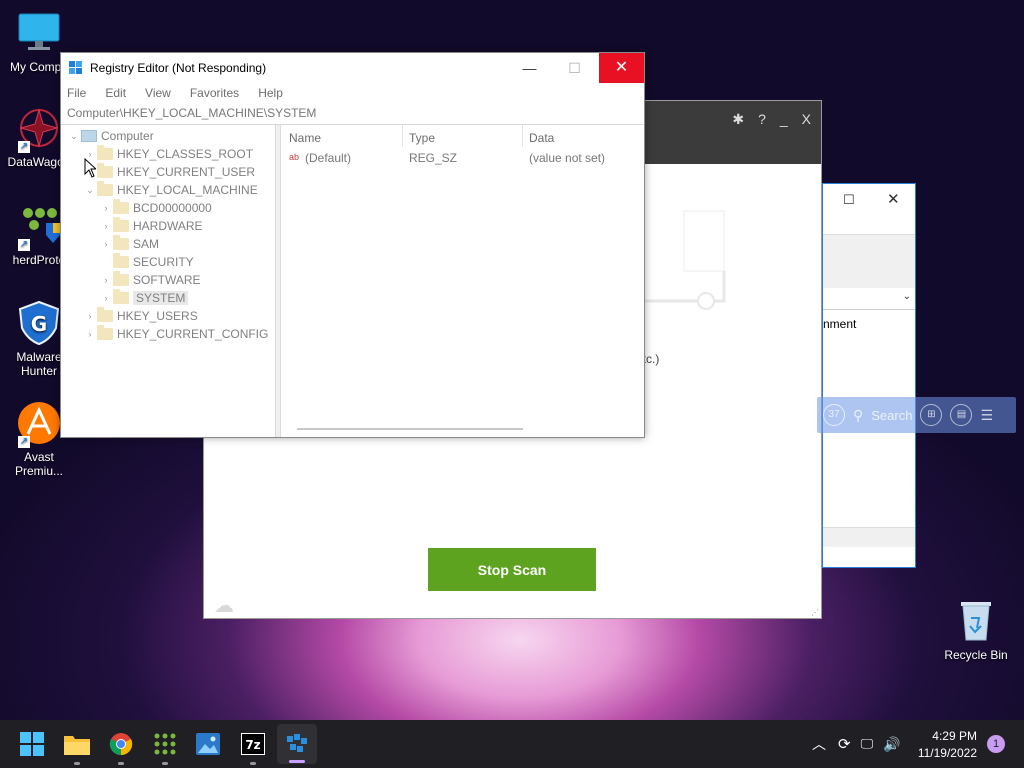 The image size is (1024, 768). I want to click on taskbar-photos, so click(208, 744).